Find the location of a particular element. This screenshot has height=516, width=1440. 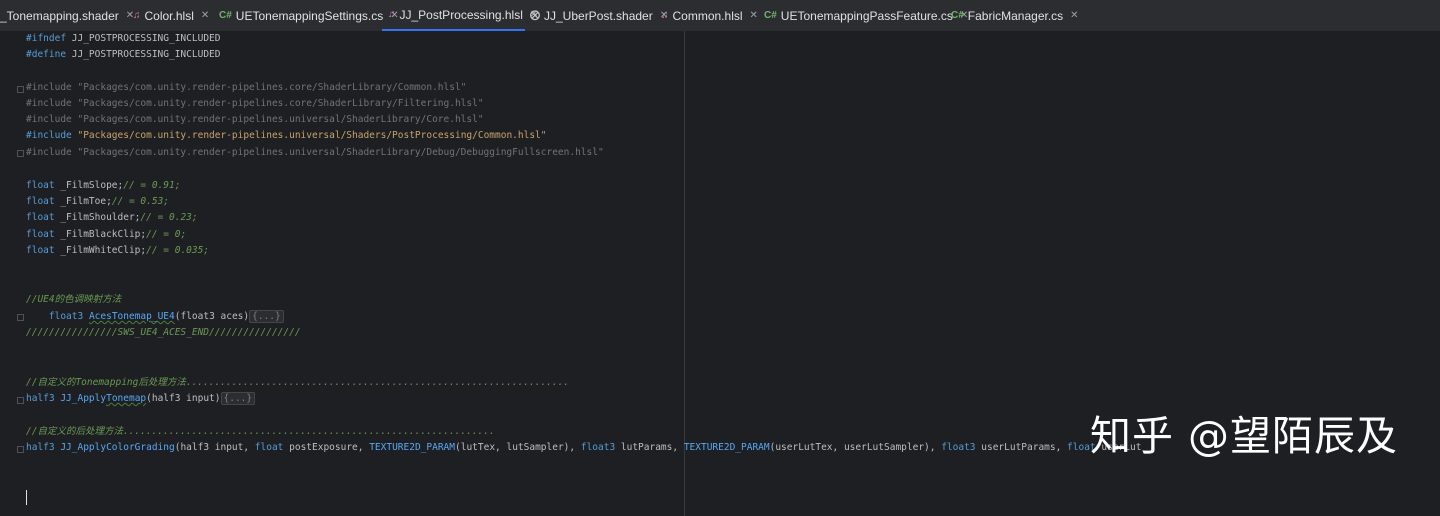

tab-label: Common.hlsl is located at coordinates (707, 15).